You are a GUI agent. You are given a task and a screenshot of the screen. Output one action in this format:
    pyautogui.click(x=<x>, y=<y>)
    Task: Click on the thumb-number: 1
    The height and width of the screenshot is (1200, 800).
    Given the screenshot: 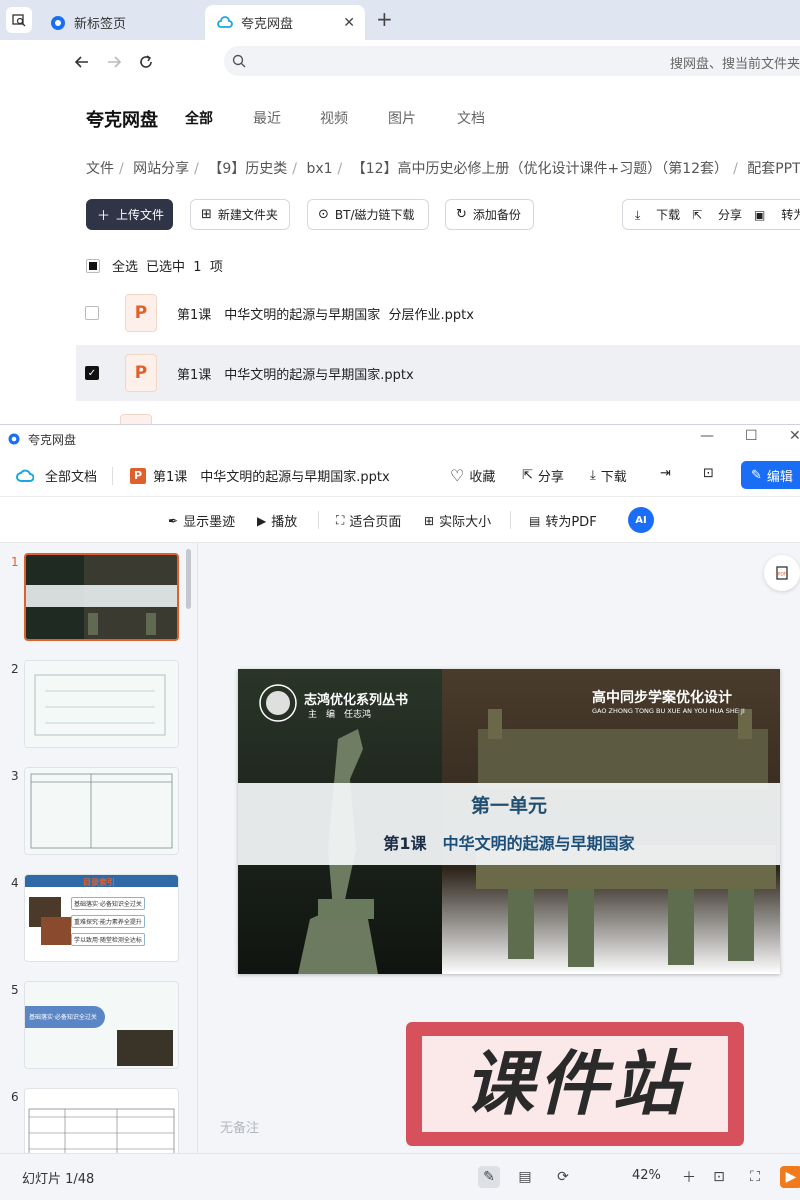 What is the action you would take?
    pyautogui.click(x=15, y=562)
    